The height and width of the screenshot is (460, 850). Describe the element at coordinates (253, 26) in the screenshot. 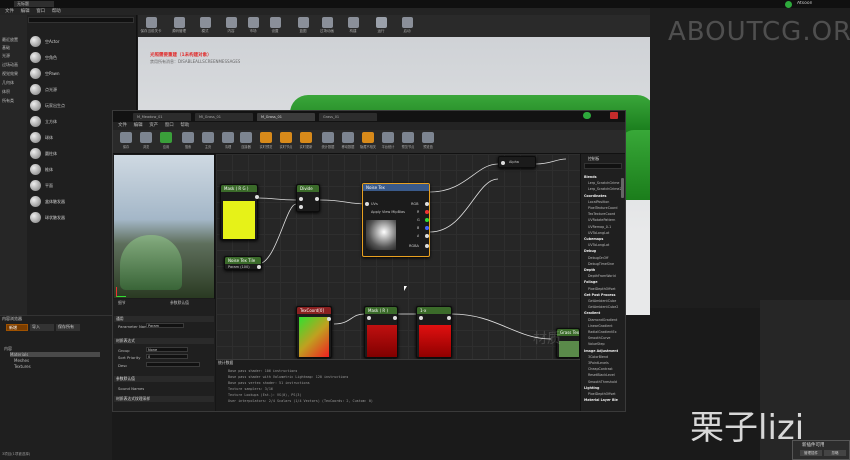

I see `marketplace-button: 市场` at that location.